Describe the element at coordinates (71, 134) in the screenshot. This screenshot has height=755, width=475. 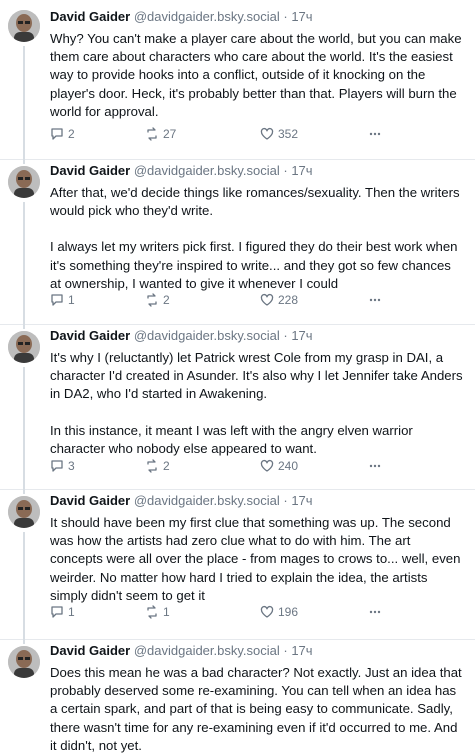
I see `reply-count: 2` at that location.